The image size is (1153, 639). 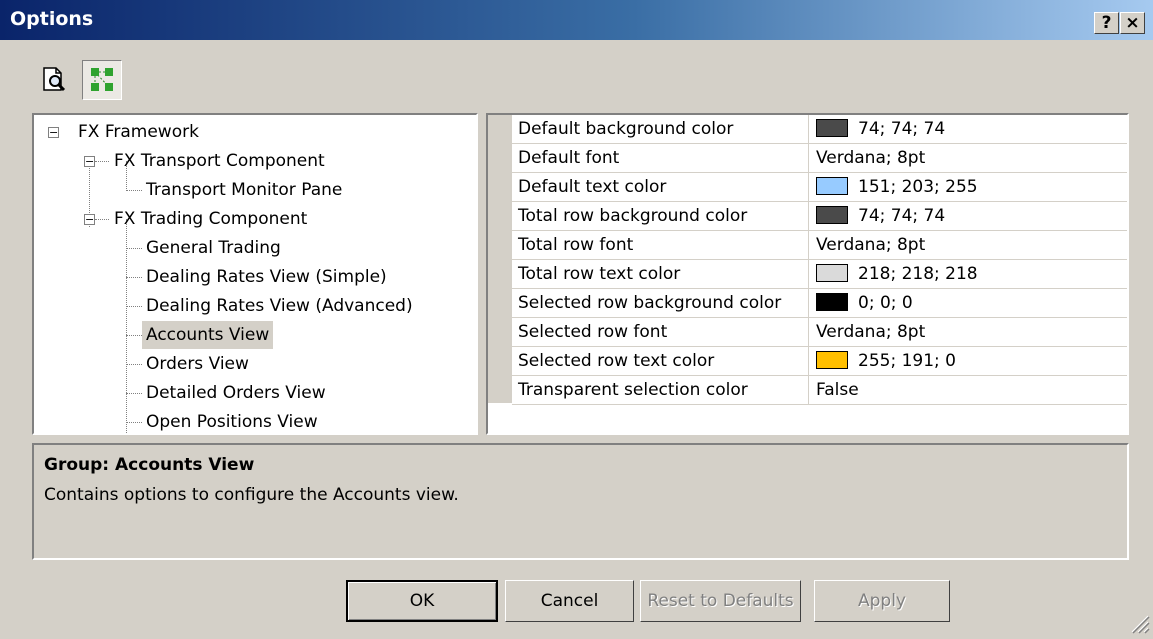 I want to click on property-row: Default text color 151; 203; 255, so click(x=819, y=187).